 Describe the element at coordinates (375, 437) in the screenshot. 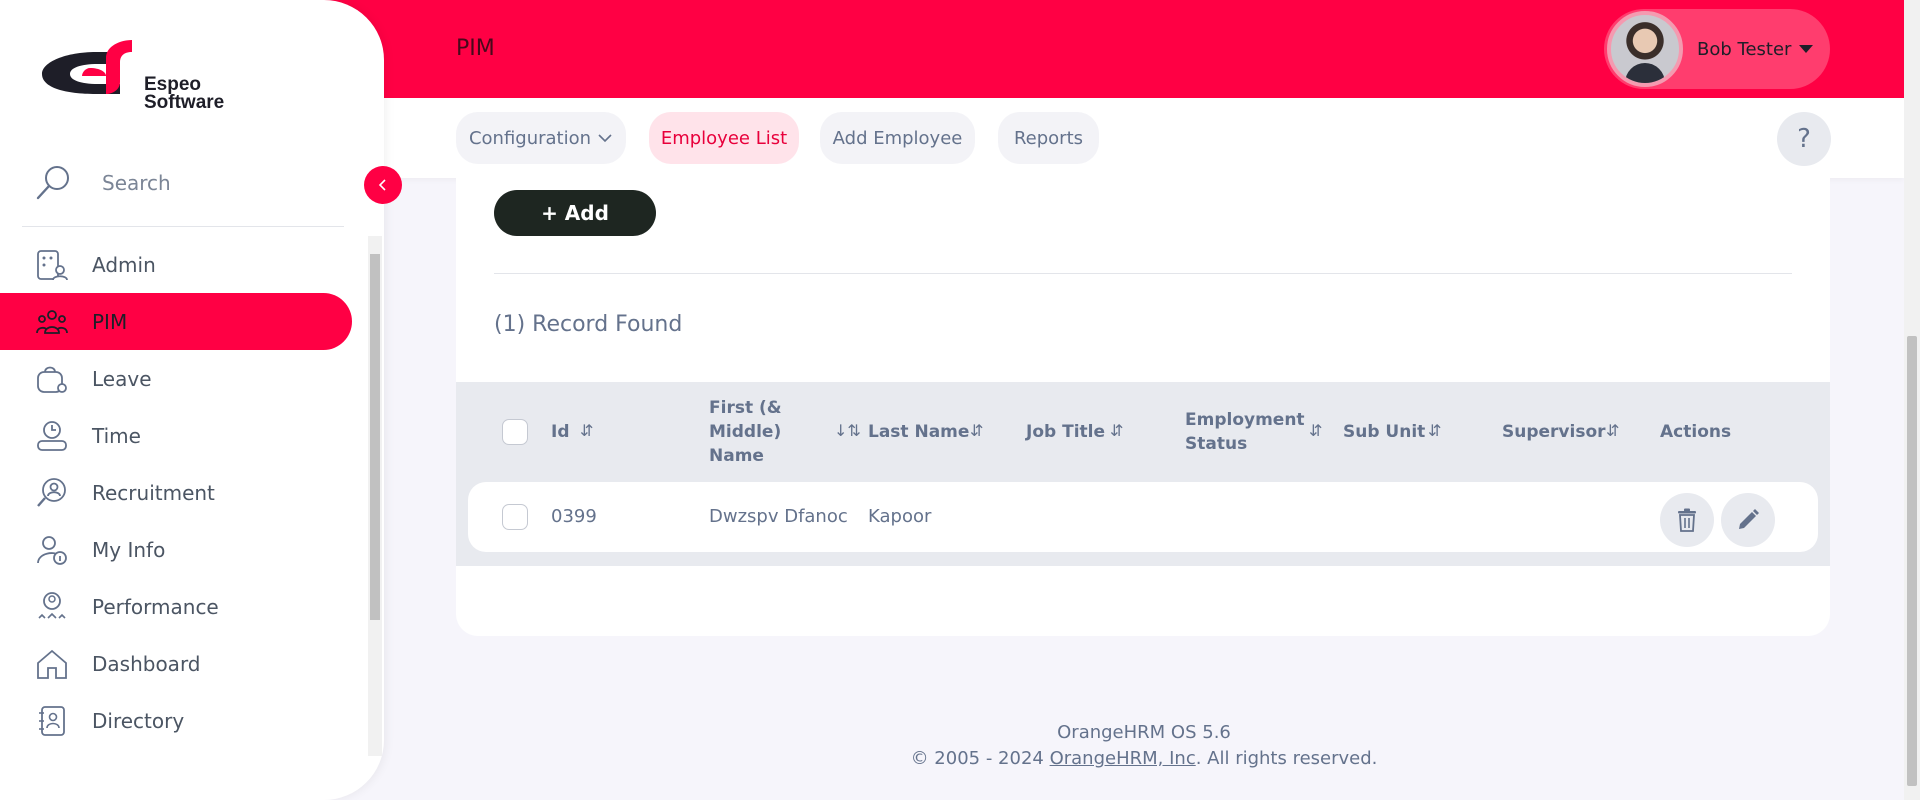

I see `sidebar-scrollbar-thumb` at that location.